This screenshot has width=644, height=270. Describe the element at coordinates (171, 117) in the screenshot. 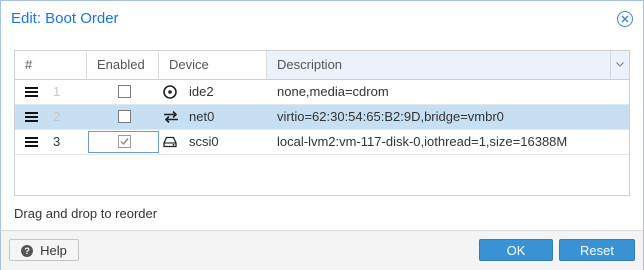

I see `network-icon` at that location.